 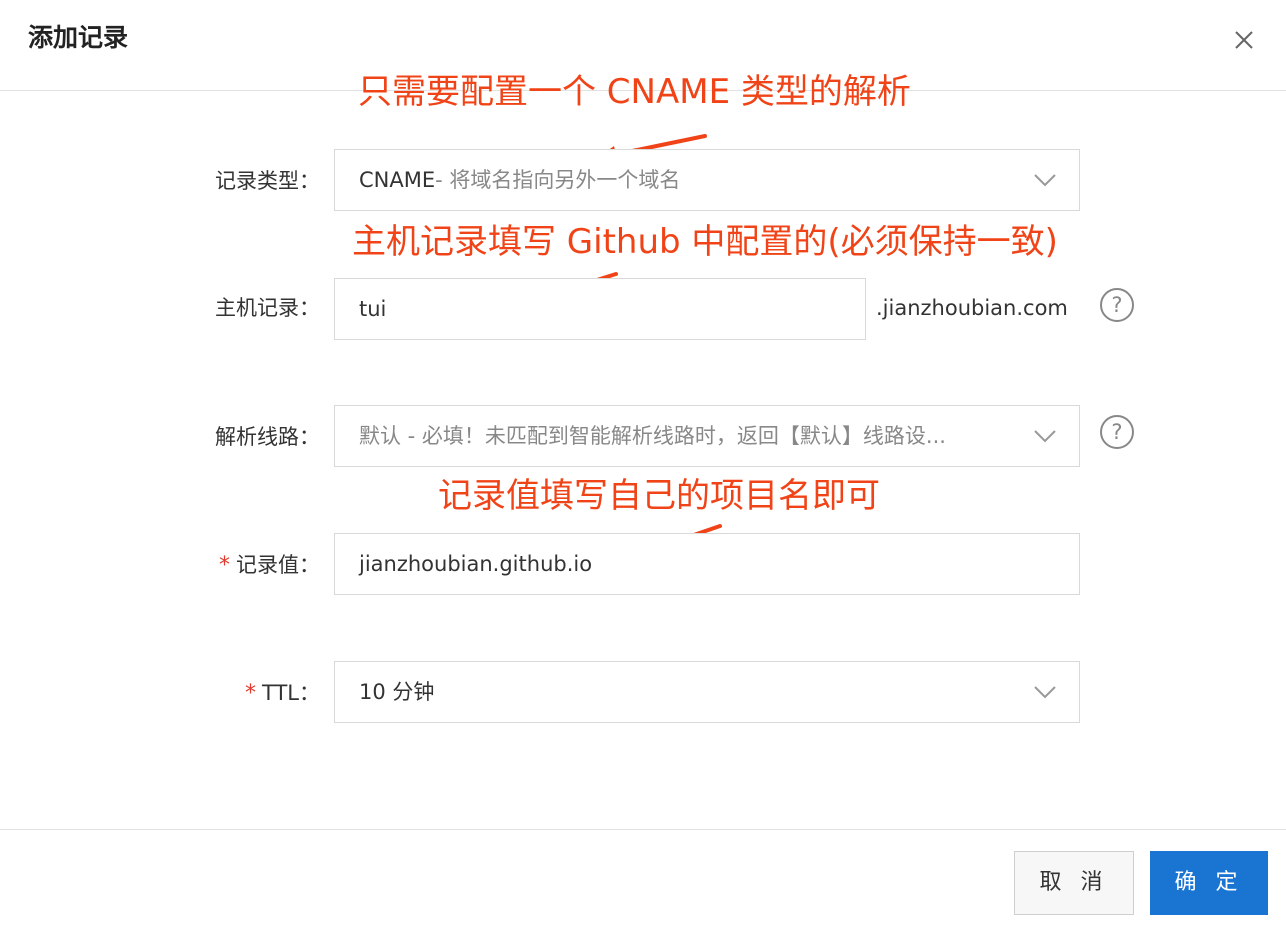 What do you see at coordinates (634, 92) in the screenshot?
I see `annotation-cname-note: 只需要配置一个 CNAME 类型的解析` at bounding box center [634, 92].